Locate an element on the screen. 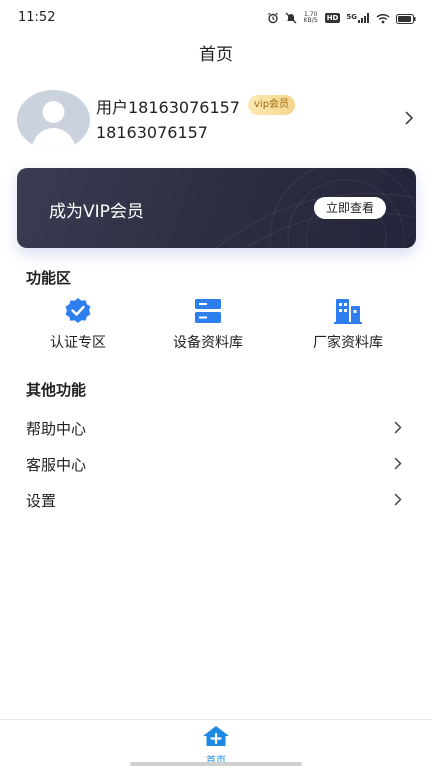 The image size is (432, 768). user-phone: 18163076157 is located at coordinates (152, 132).